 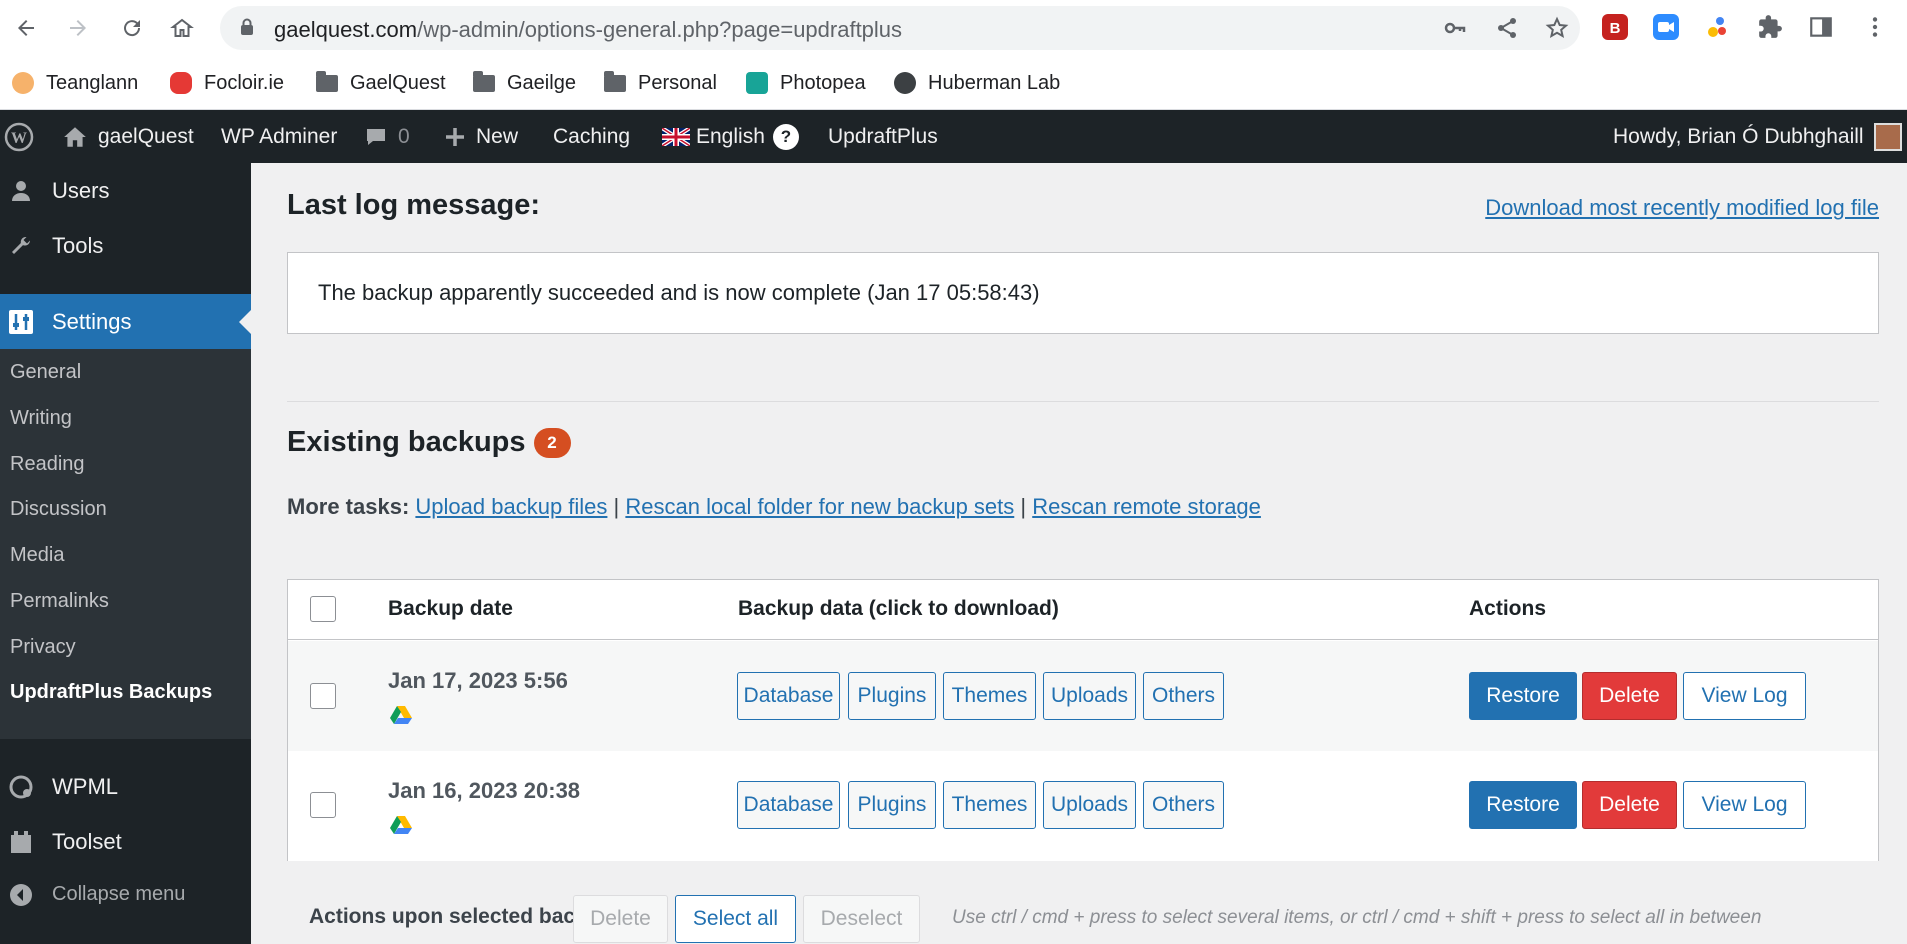 I want to click on forward-arrow-icon, so click(x=78, y=28).